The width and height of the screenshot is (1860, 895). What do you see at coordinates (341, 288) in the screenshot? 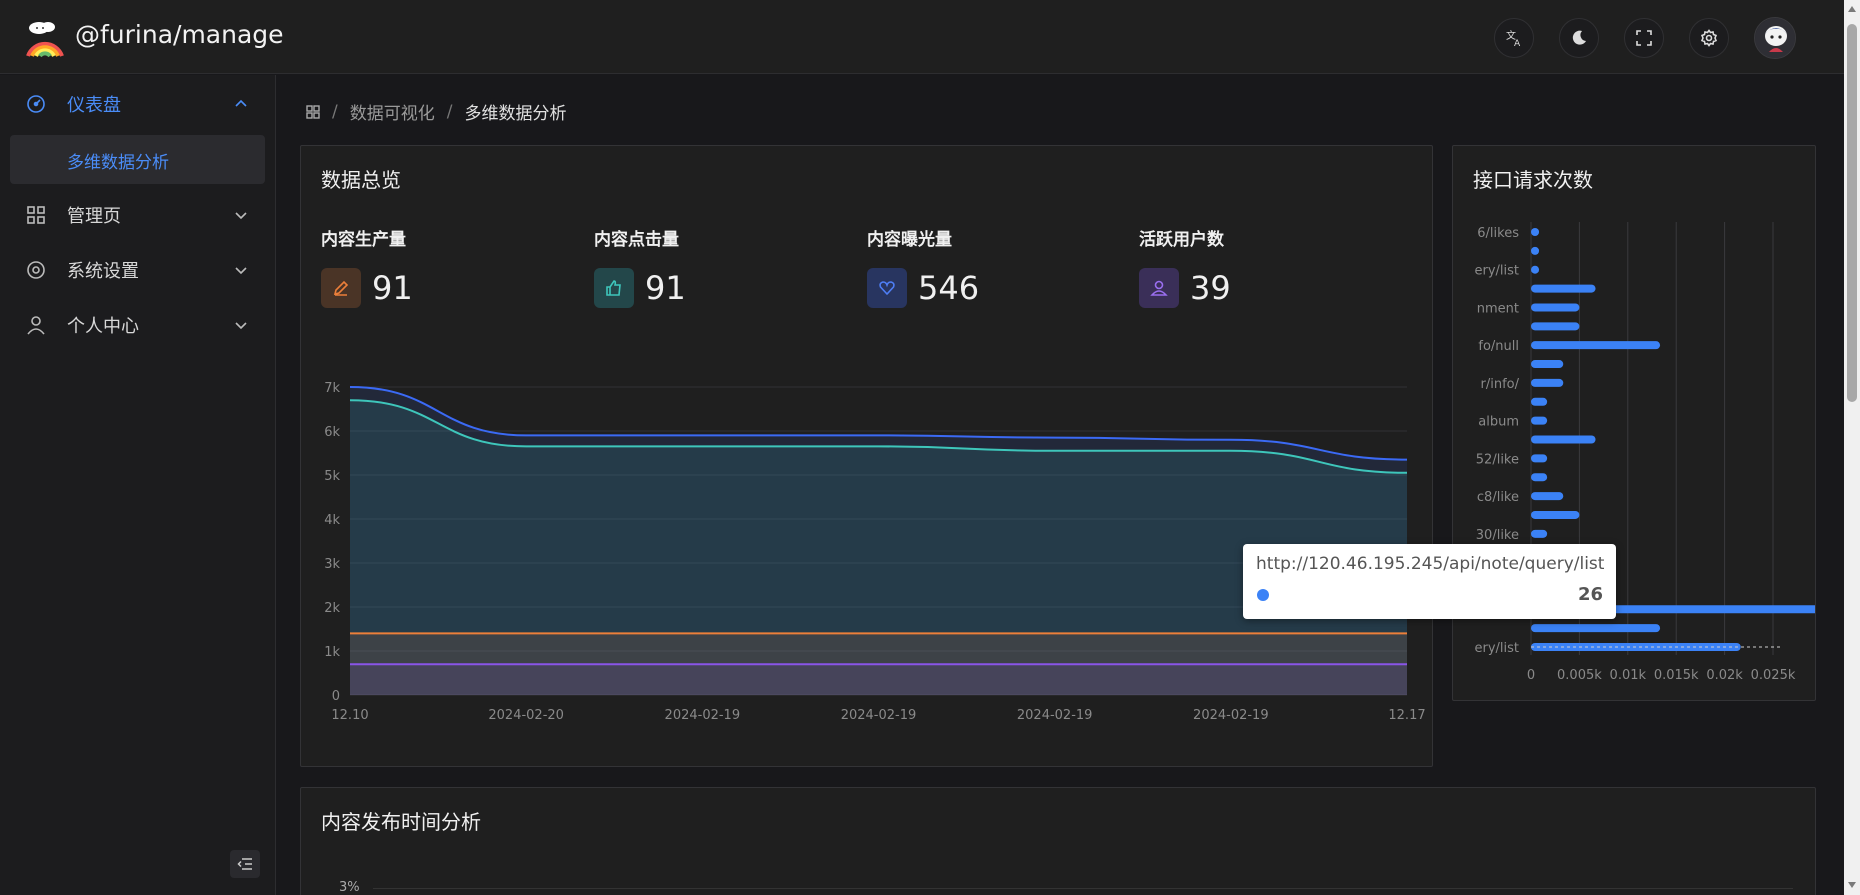
I see `pencil-icon` at bounding box center [341, 288].